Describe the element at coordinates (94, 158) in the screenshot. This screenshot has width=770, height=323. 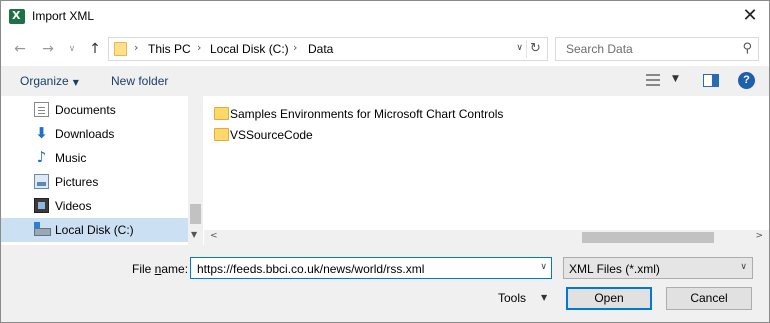
I see `nav-item-music: ♪ Music` at that location.